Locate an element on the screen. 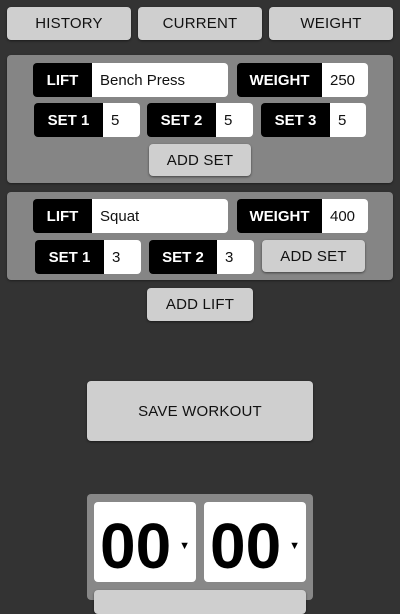 This screenshot has height=614, width=400. tab-weight: WEIGHT is located at coordinates (331, 23).